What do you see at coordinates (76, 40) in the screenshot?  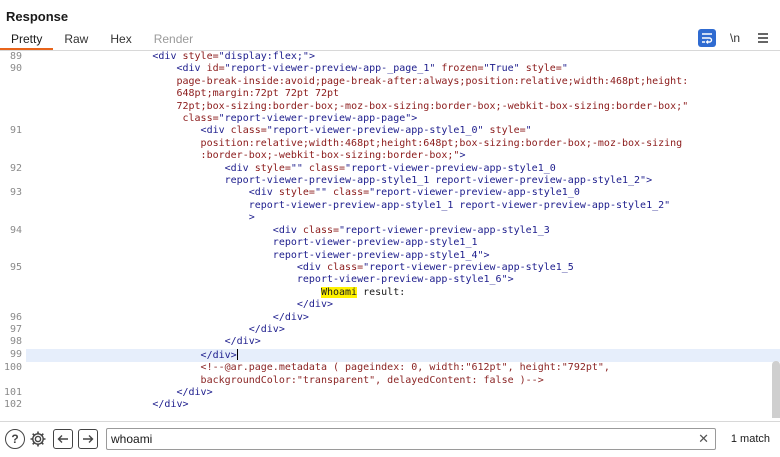 I see `tab-raw: Raw` at bounding box center [76, 40].